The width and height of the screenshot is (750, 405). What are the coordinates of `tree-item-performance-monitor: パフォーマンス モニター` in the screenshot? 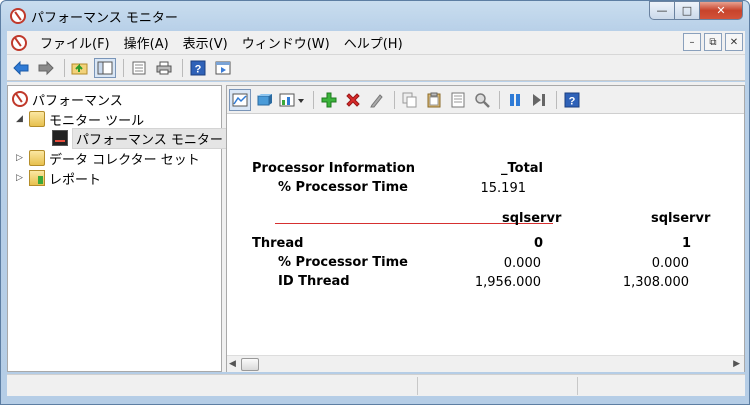 It's located at (139, 138).